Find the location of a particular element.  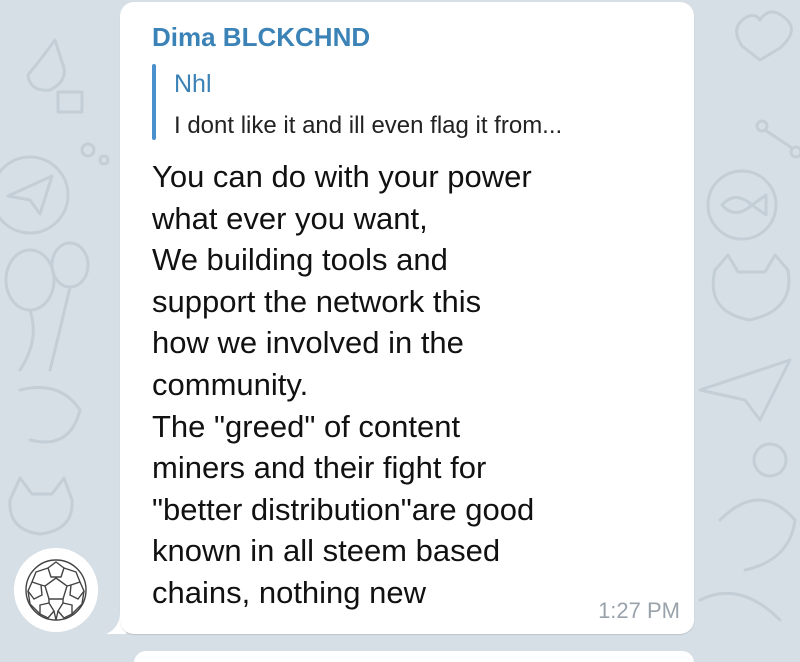

message-line: We building tools and is located at coordinates (300, 260).